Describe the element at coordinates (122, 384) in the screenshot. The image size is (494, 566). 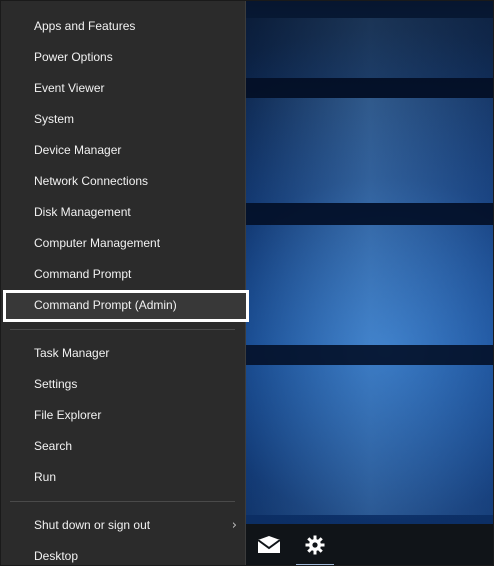
I see `menu-item-settings: Settings` at that location.